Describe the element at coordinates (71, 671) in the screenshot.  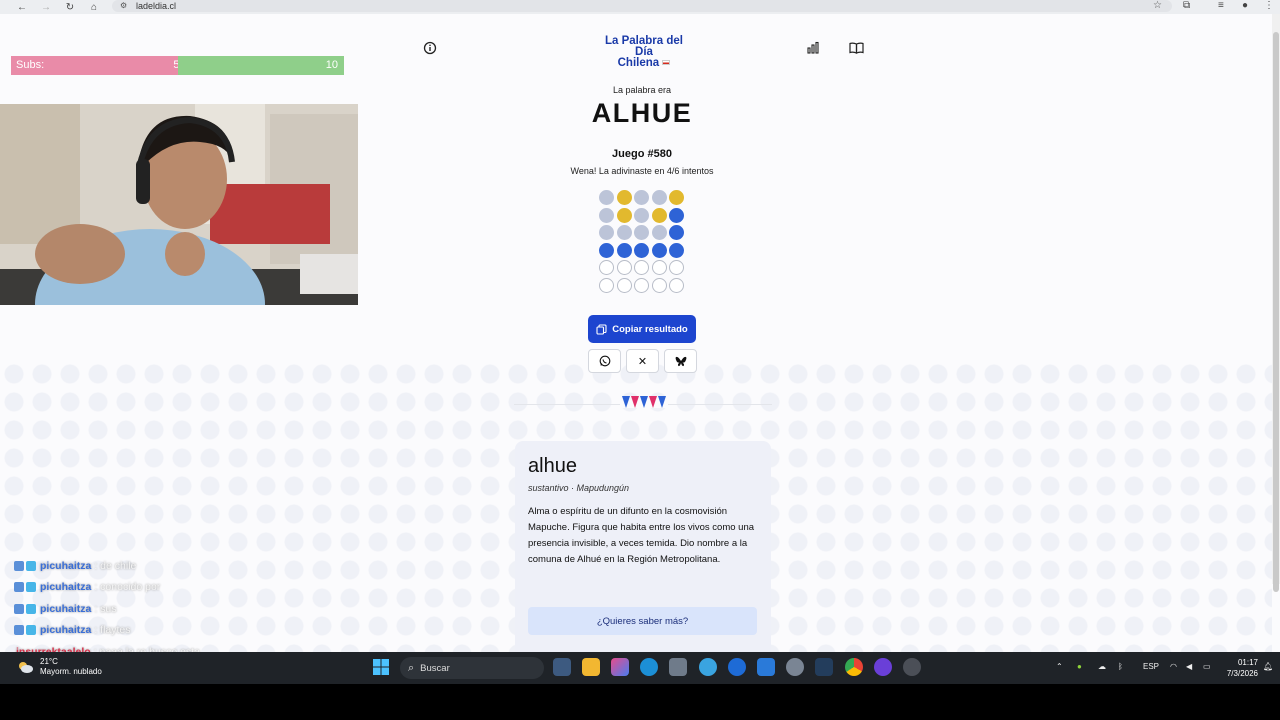
I see `weather-desc: Mayorm. nublado` at that location.